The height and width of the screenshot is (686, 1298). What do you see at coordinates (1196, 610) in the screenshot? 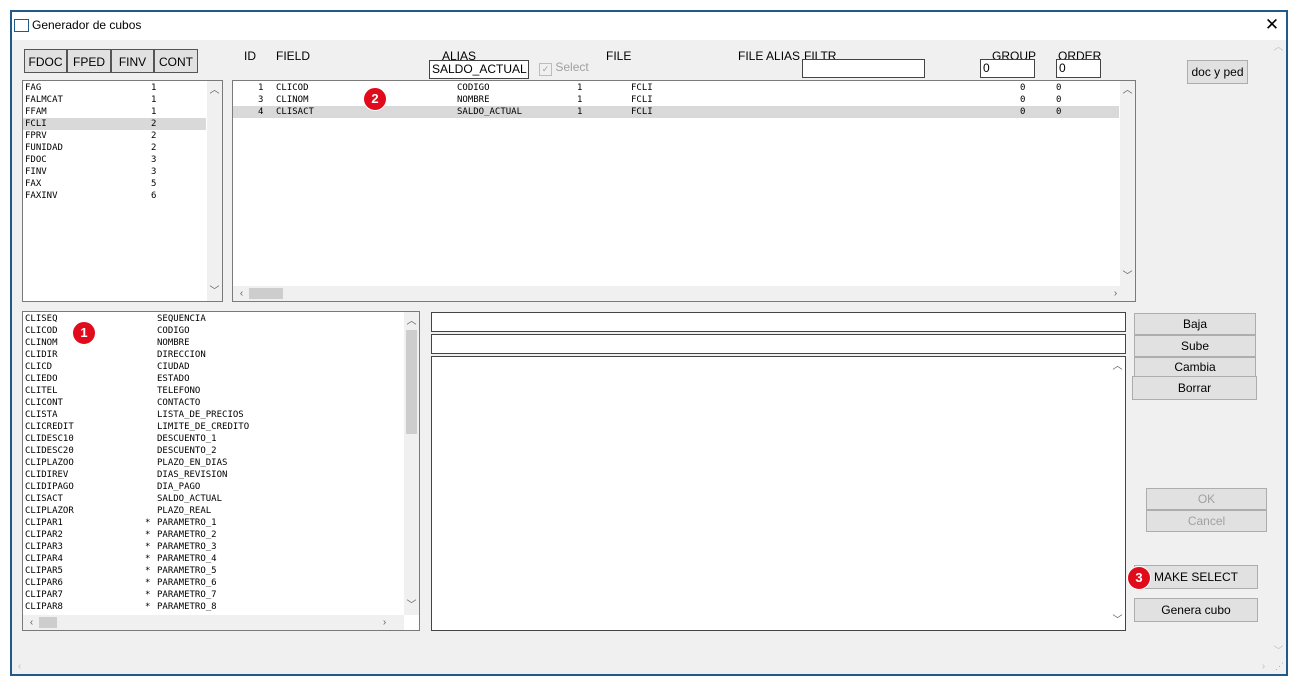
I see `genera-cubo-button: Genera cubo` at bounding box center [1196, 610].